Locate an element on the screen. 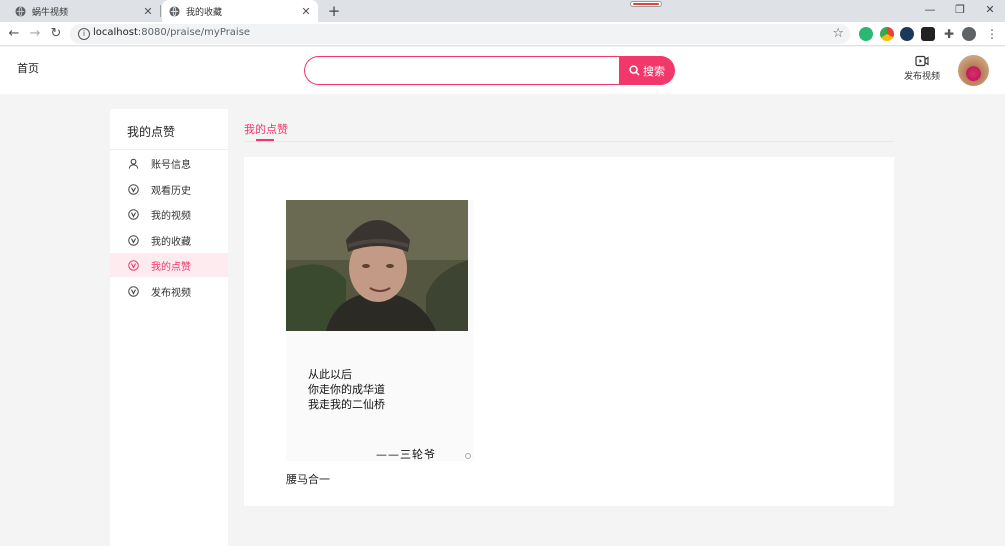 Image resolution: width=1005 pixels, height=546 pixels. old-man-portrait-image is located at coordinates (377, 265).